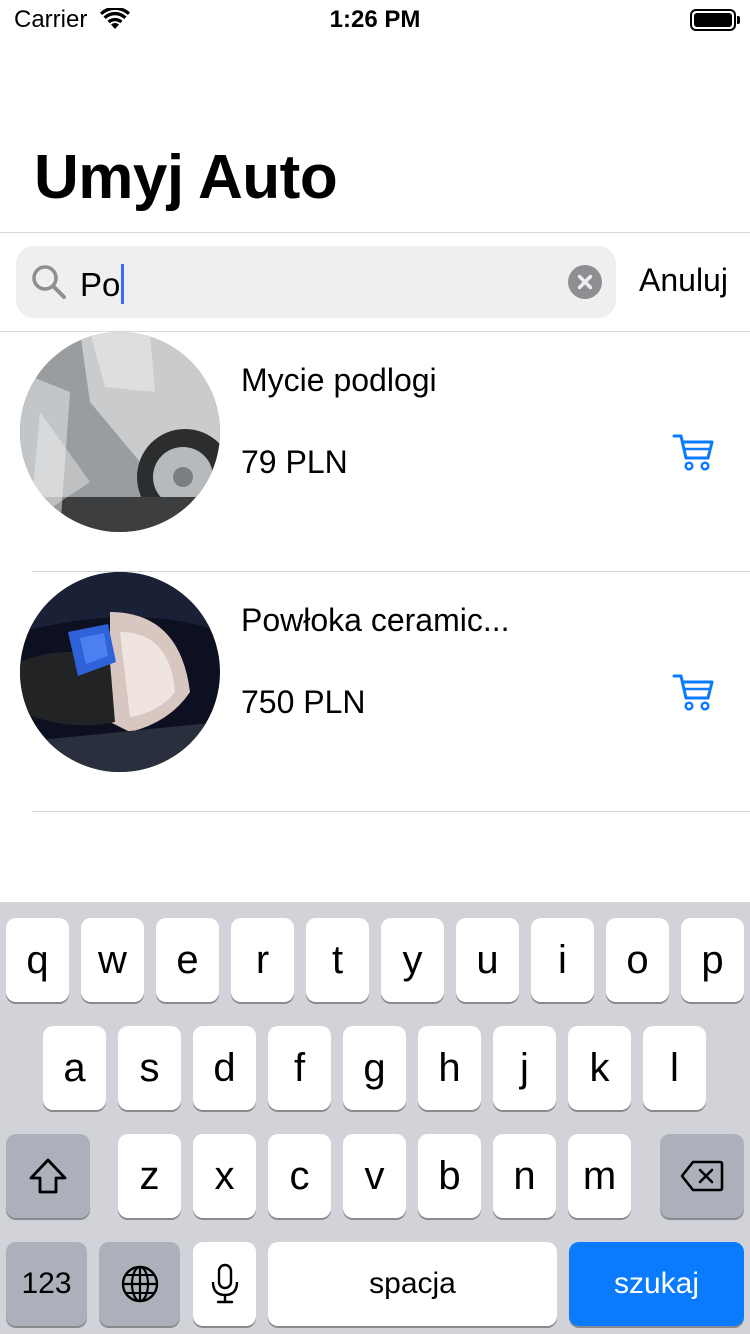 This screenshot has height=1334, width=750. What do you see at coordinates (374, 1068) in the screenshot?
I see `key-g: g` at bounding box center [374, 1068].